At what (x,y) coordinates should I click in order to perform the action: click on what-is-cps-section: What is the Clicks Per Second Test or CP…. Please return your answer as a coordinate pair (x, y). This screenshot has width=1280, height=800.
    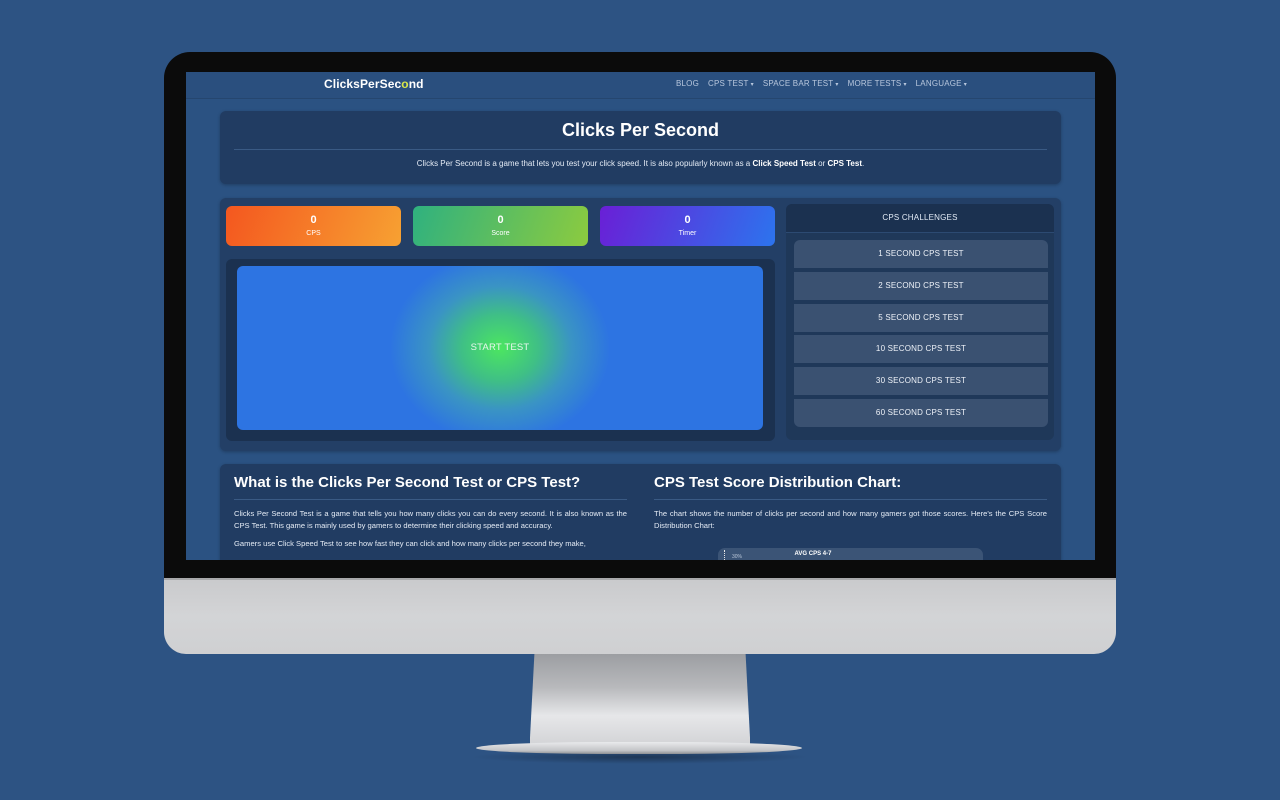
    Looking at the image, I should click on (430, 515).